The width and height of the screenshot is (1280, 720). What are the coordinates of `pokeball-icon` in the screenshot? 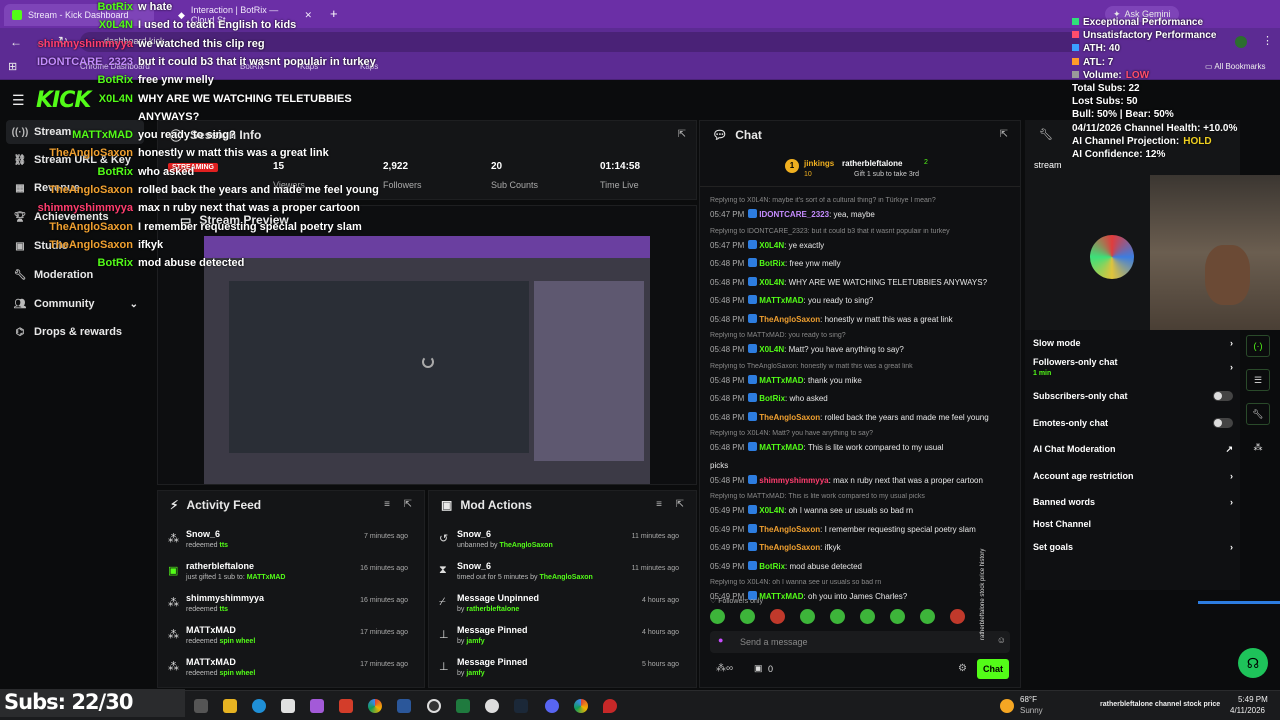 It's located at (492, 706).